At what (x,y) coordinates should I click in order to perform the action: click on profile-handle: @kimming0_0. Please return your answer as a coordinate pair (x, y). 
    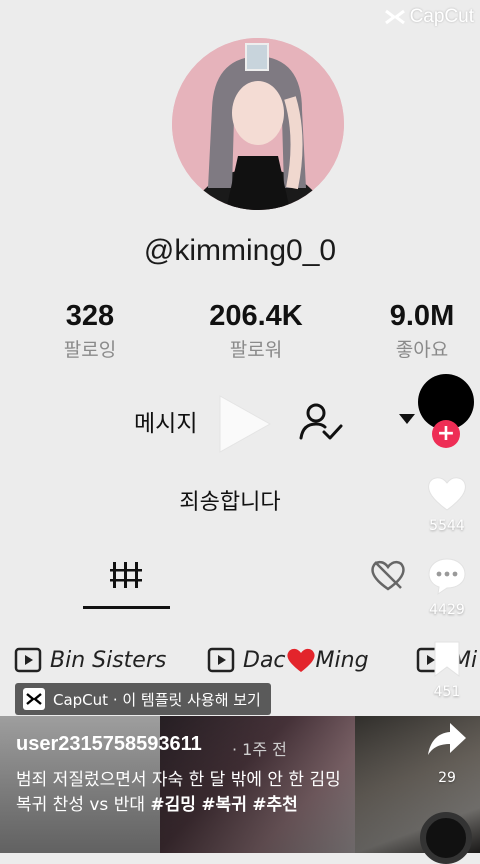
    Looking at the image, I should click on (240, 250).